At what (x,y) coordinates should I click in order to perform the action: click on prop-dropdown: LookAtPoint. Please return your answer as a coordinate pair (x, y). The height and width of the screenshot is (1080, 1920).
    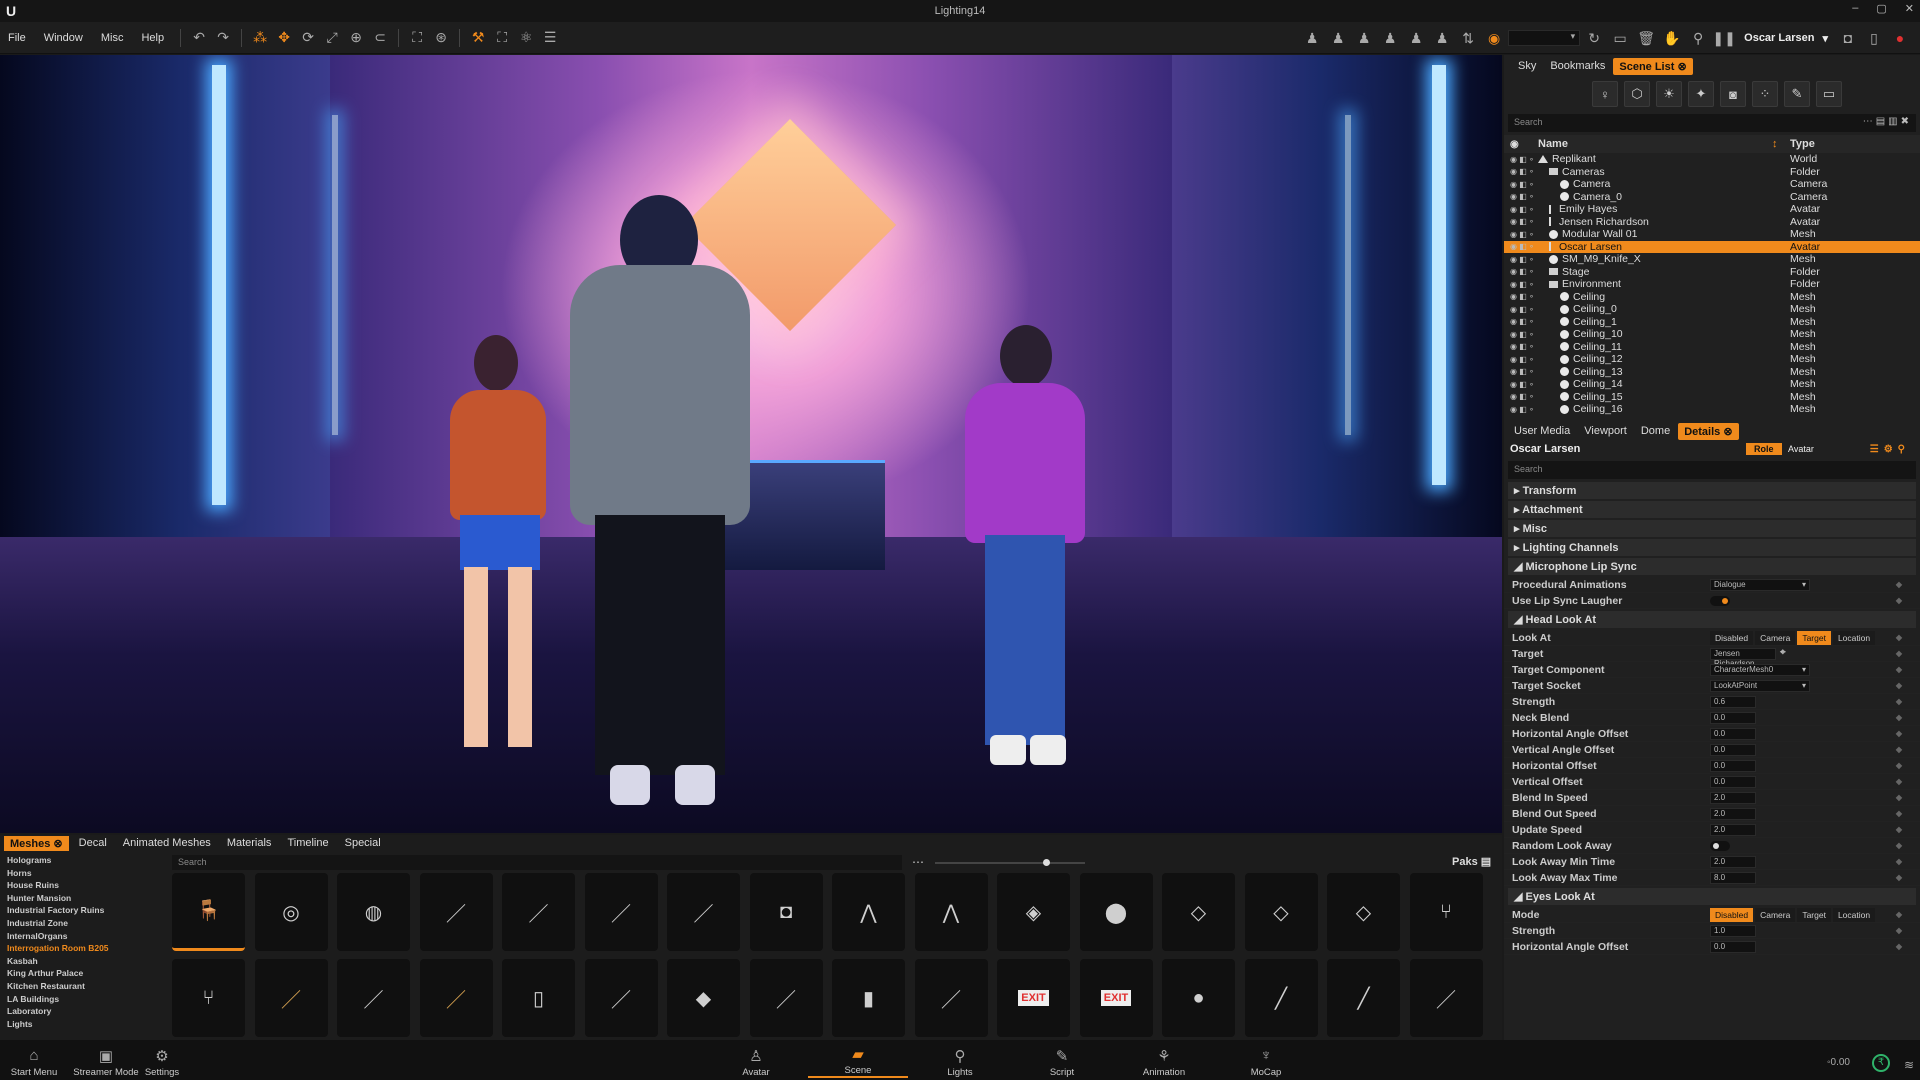
    Looking at the image, I should click on (1760, 686).